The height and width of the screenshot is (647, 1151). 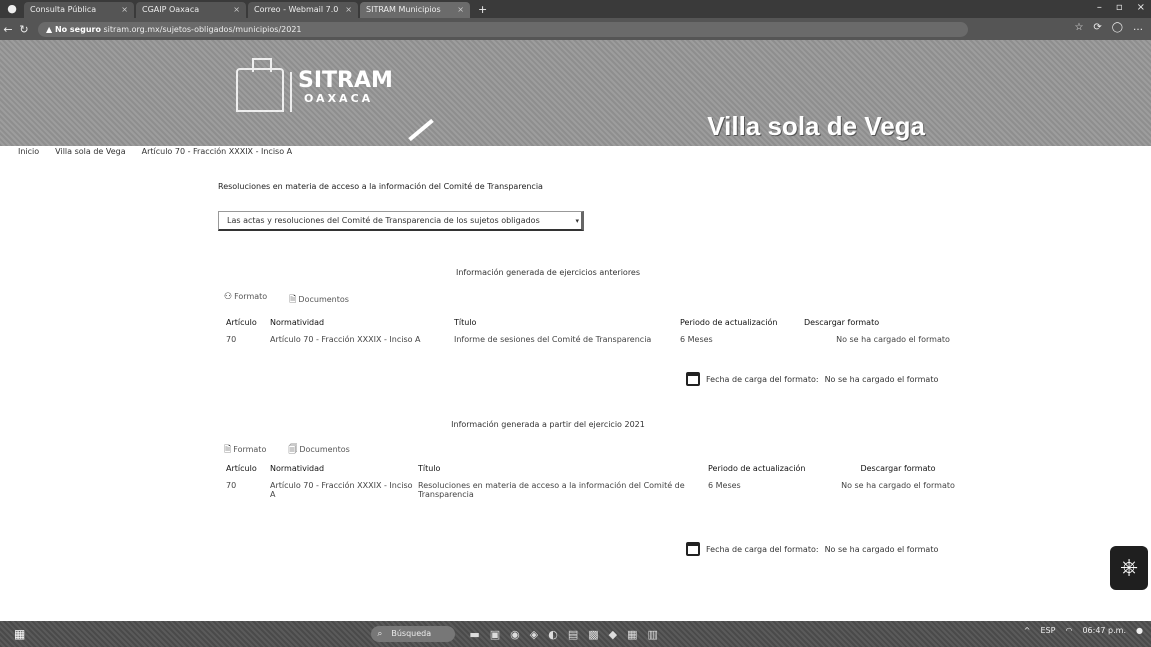 I want to click on wifi-icon: ◠, so click(x=1068, y=630).